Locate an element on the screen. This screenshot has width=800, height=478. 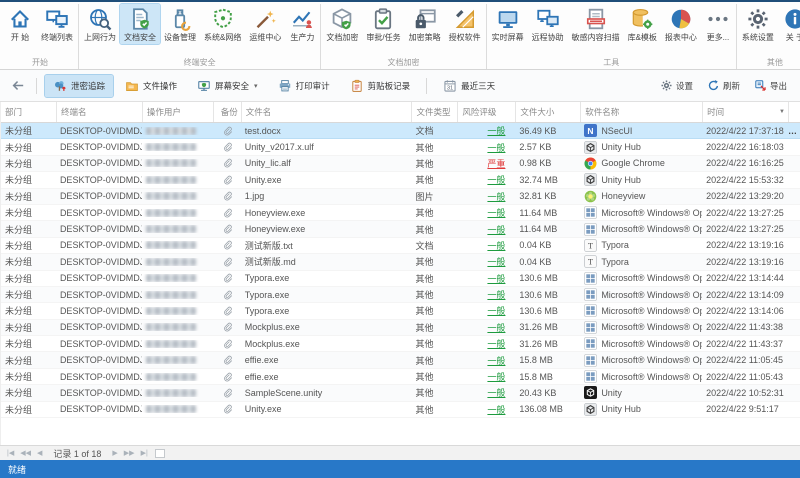
toolbar-button-calendar: 31 最近三天 is located at coordinates (469, 86).